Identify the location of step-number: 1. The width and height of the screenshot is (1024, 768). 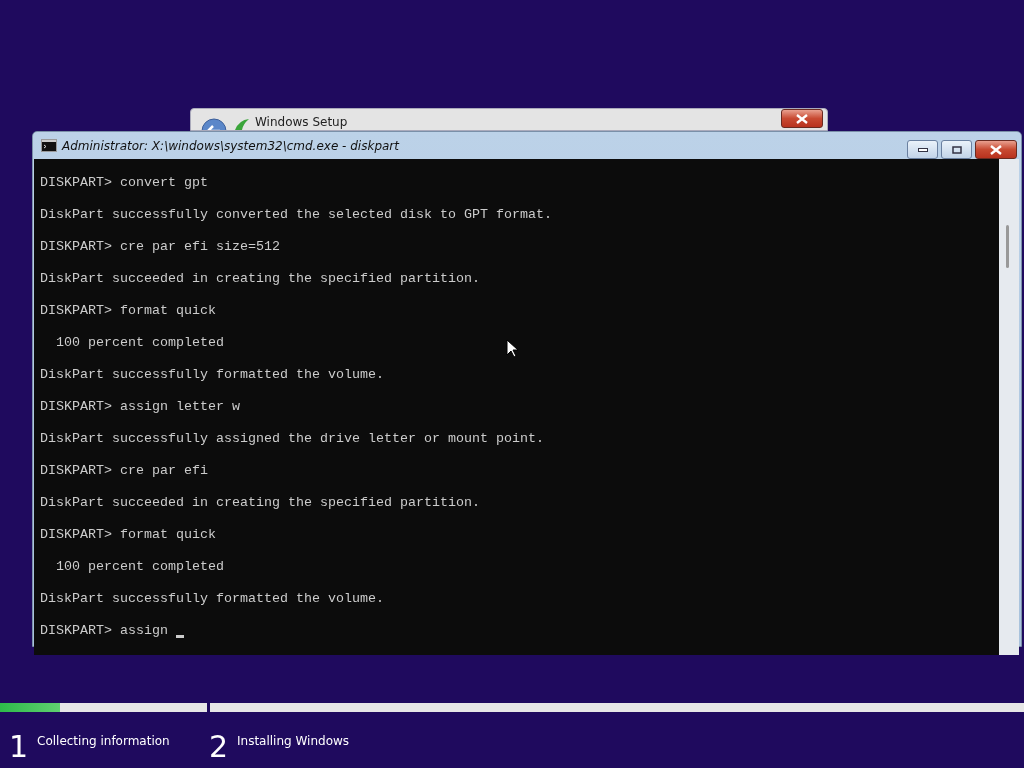
(19, 747).